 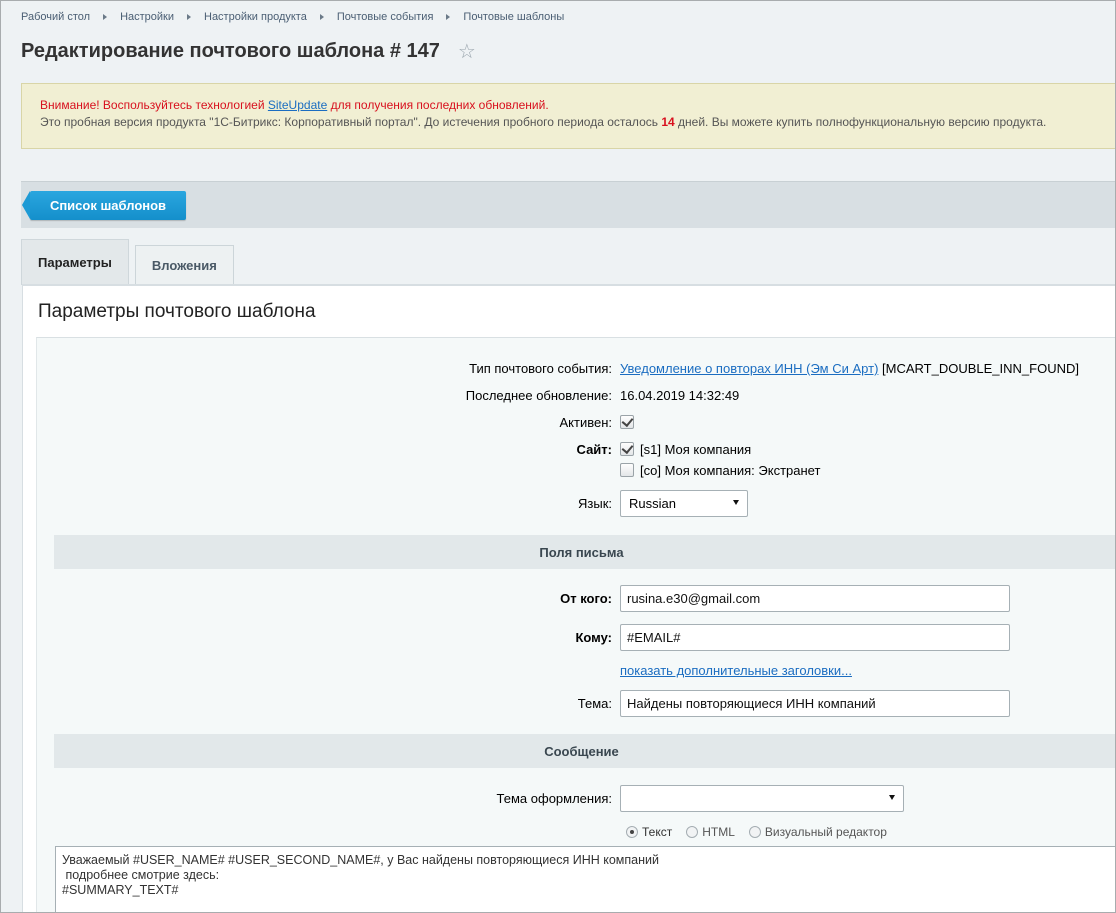 I want to click on fields-section-header: Поля письма, so click(x=585, y=552).